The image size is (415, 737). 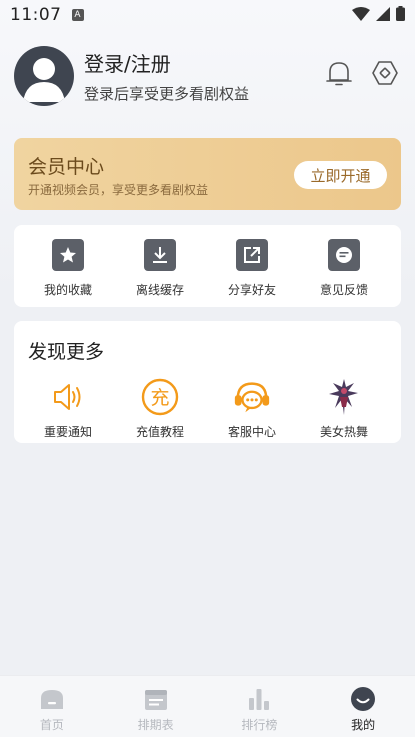 I want to click on schedule-icon, so click(x=156, y=699).